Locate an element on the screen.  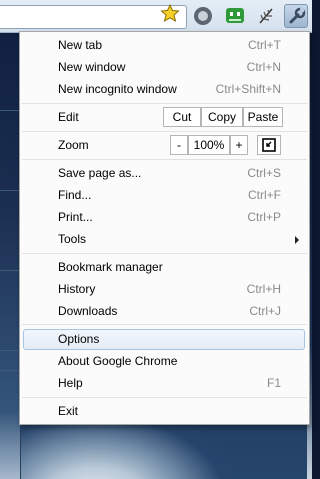
menu-item-downloads: Downloads Ctrl+J is located at coordinates (164, 312).